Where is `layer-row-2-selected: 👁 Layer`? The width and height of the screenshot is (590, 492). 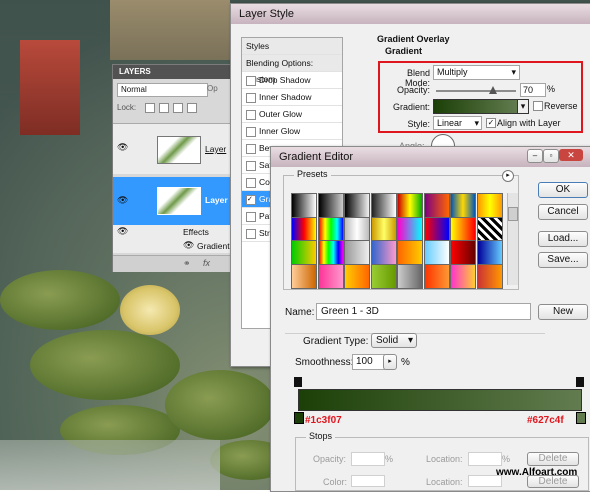 layer-row-2-selected: 👁 Layer is located at coordinates (174, 201).